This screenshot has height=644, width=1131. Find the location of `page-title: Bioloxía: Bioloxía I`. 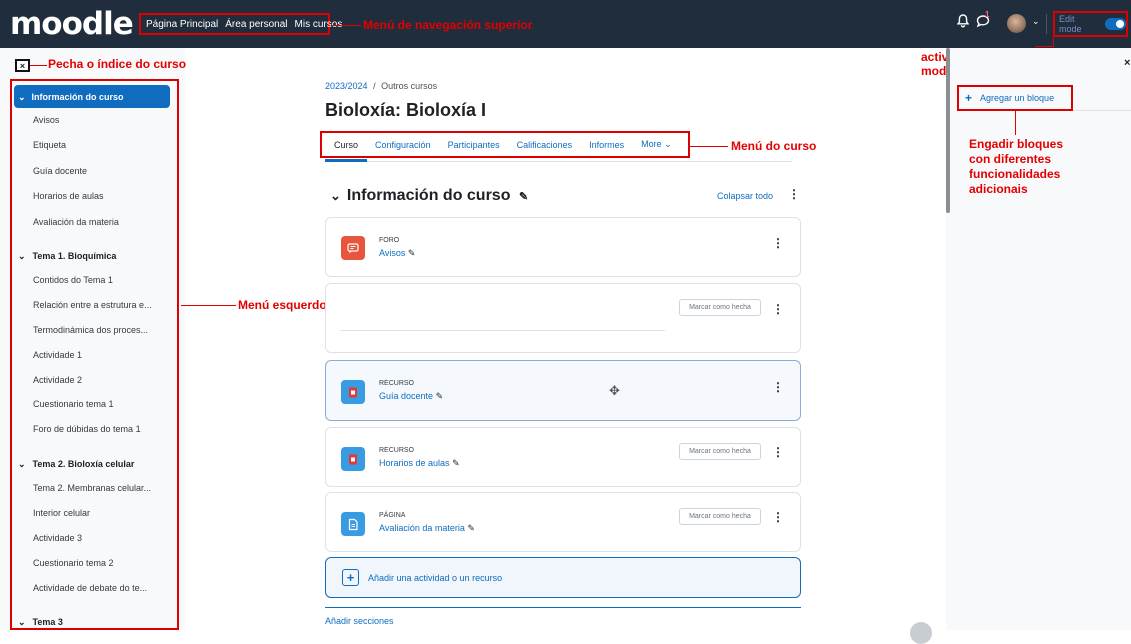

page-title: Bioloxía: Bioloxía I is located at coordinates (406, 110).